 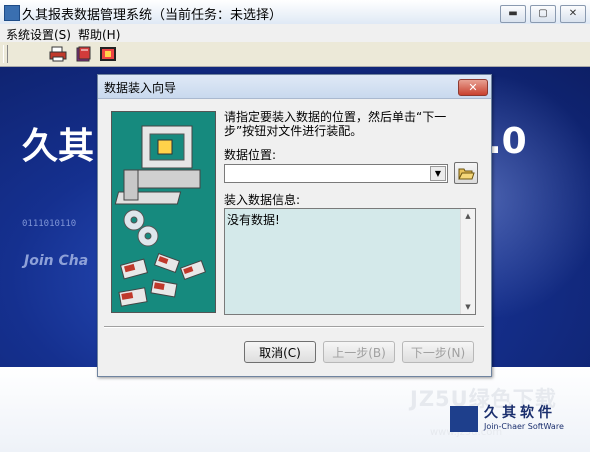 What do you see at coordinates (336, 173) in the screenshot?
I see `location-combobox: ▼` at bounding box center [336, 173].